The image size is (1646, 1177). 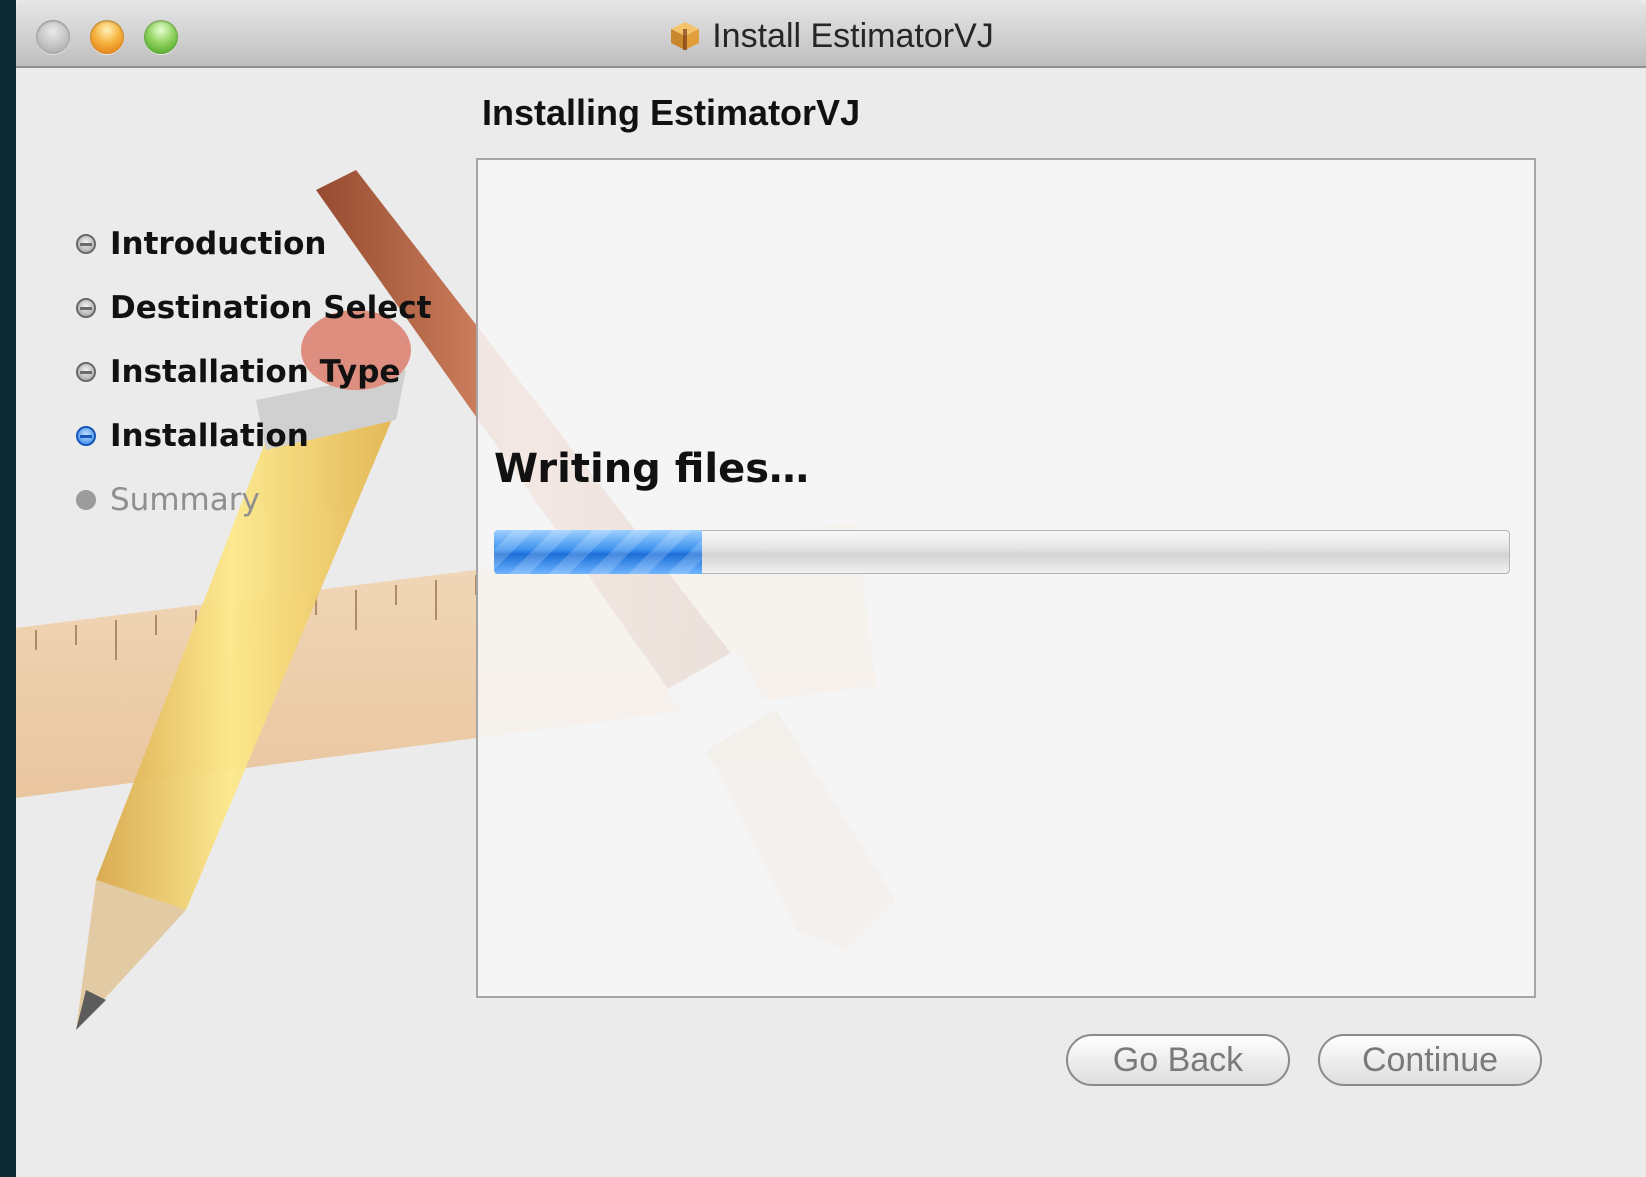 I want to click on step-label: Destination Select, so click(x=271, y=308).